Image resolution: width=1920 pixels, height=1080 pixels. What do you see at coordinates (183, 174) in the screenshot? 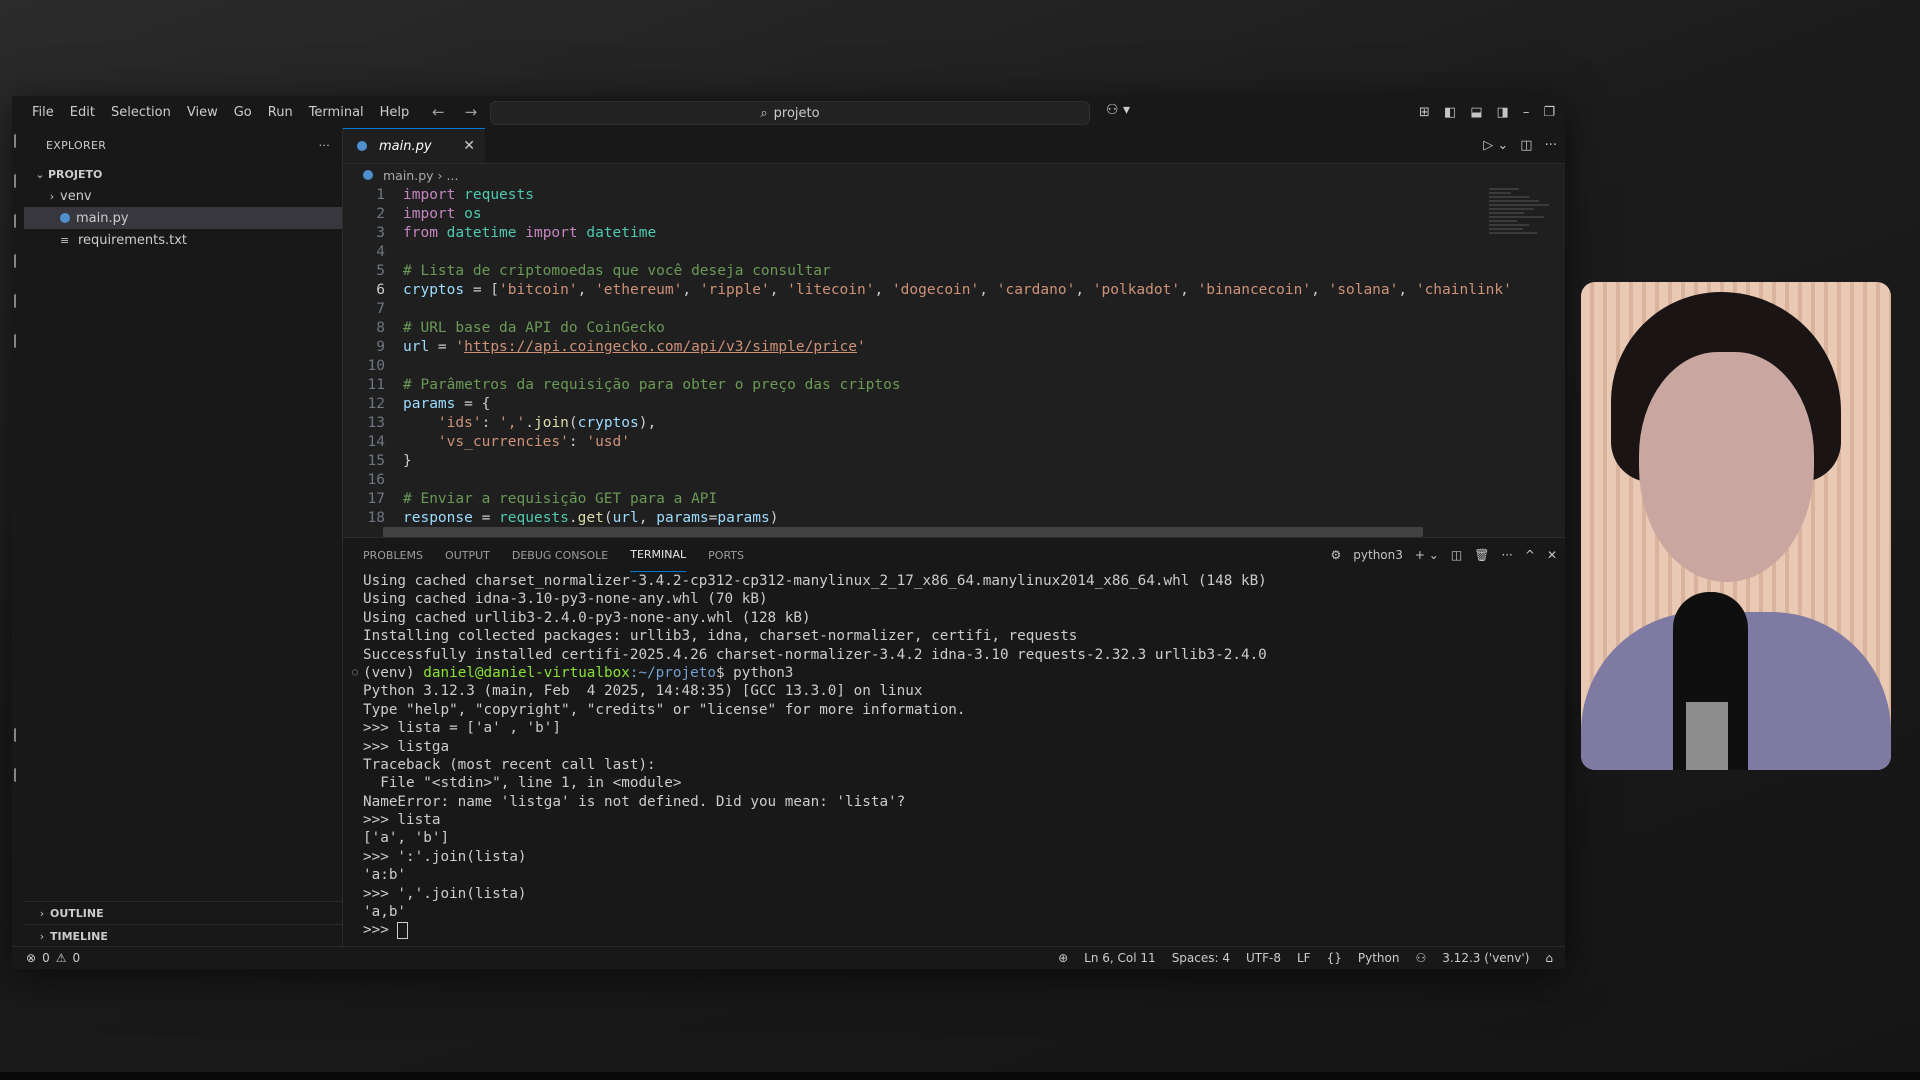
I see `folder-root-projeto: ⌄ PROJETO` at bounding box center [183, 174].